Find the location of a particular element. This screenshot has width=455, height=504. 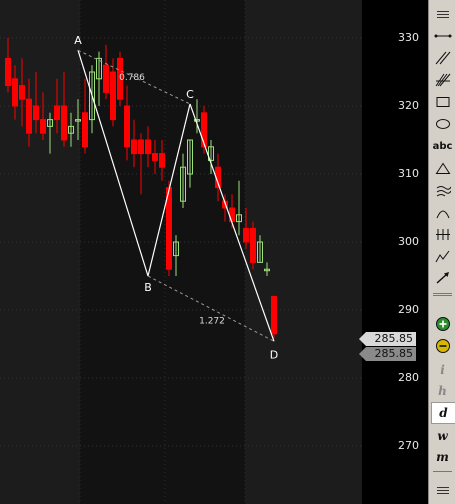

ratio-label-ac: 0.786 is located at coordinates (132, 78).